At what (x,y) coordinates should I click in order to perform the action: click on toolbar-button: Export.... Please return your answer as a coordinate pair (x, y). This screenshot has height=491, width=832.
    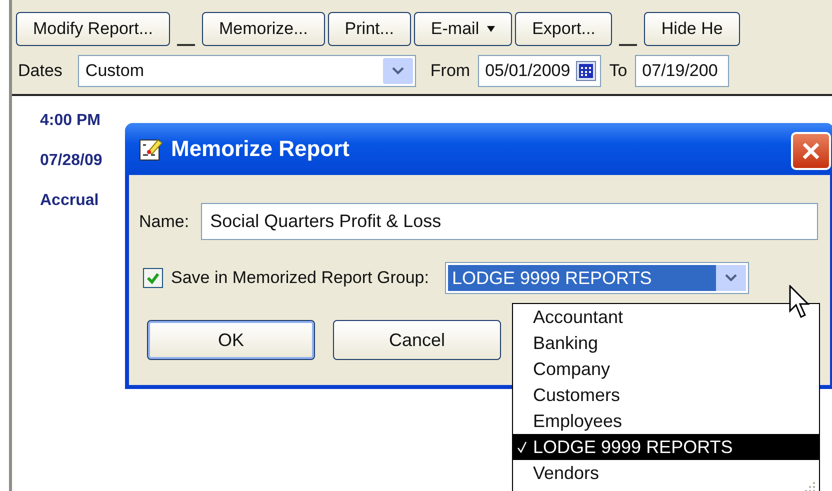
    Looking at the image, I should click on (563, 29).